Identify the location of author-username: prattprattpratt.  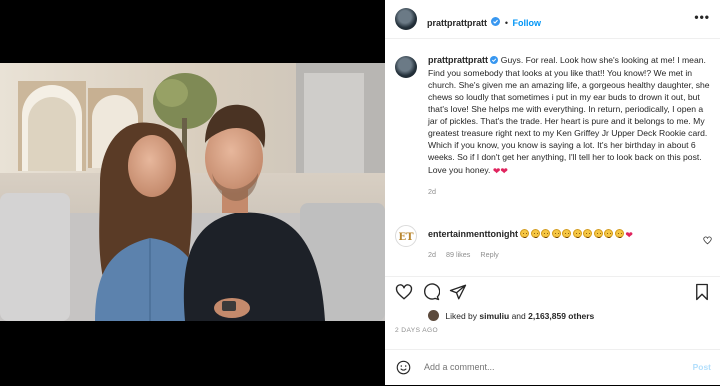
(457, 23).